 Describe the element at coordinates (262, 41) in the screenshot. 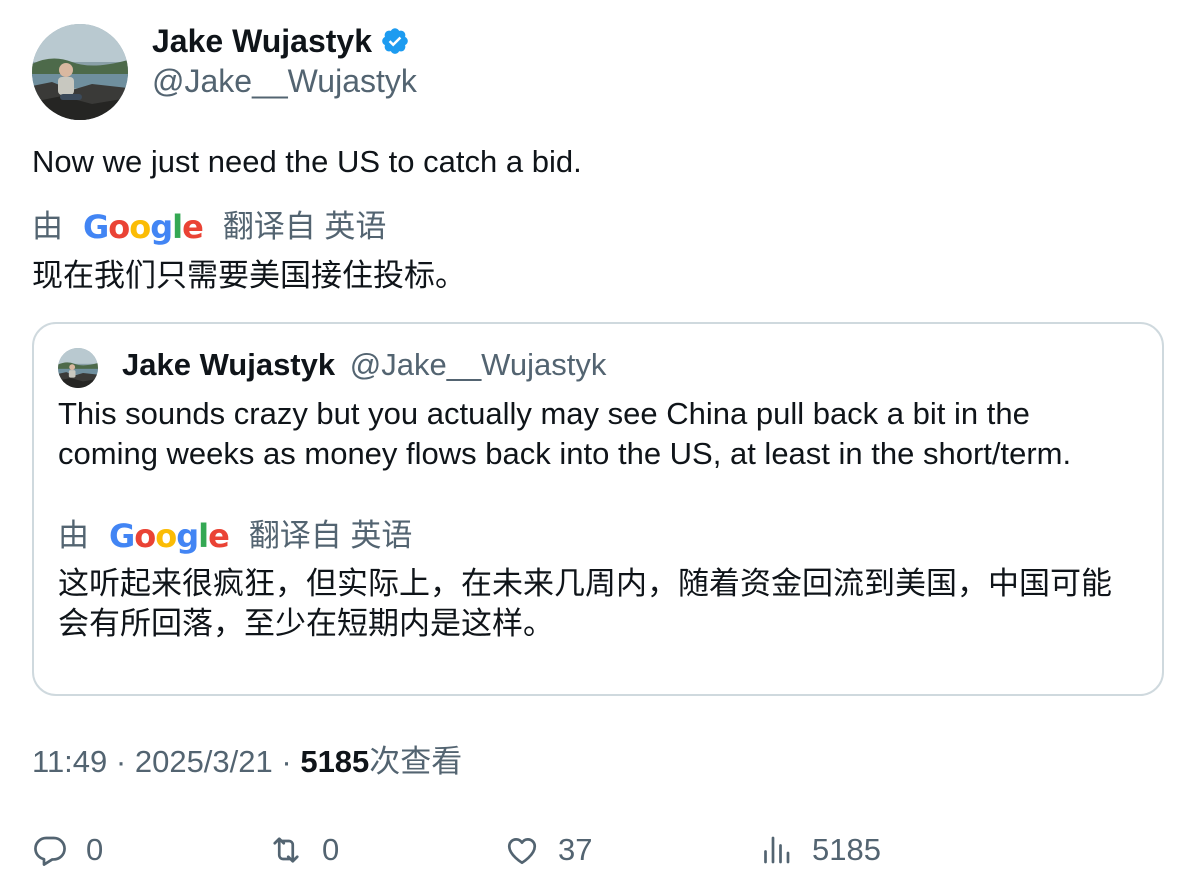

I see `author-name-text: Jake Wujastyk` at that location.